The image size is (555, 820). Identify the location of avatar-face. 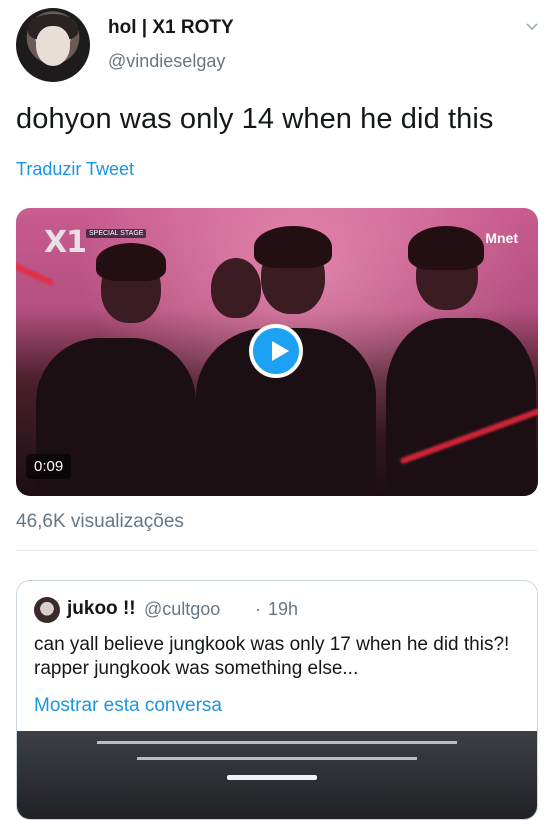
(53, 46).